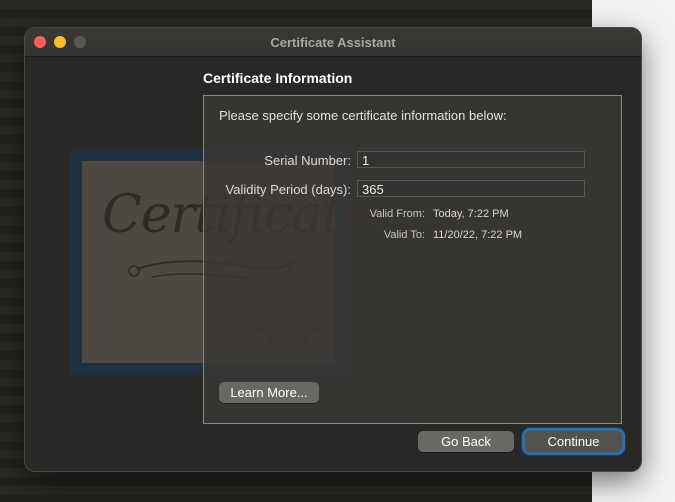 The width and height of the screenshot is (675, 502). Describe the element at coordinates (288, 189) in the screenshot. I see `validity-period-label: Validity Period (days):` at that location.